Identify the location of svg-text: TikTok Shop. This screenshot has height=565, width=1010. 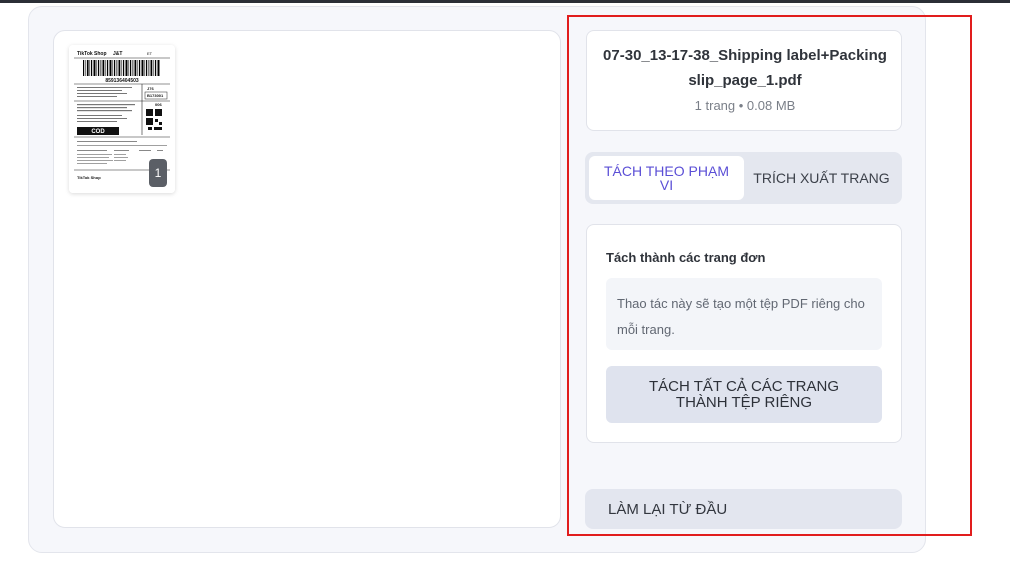
(89, 177).